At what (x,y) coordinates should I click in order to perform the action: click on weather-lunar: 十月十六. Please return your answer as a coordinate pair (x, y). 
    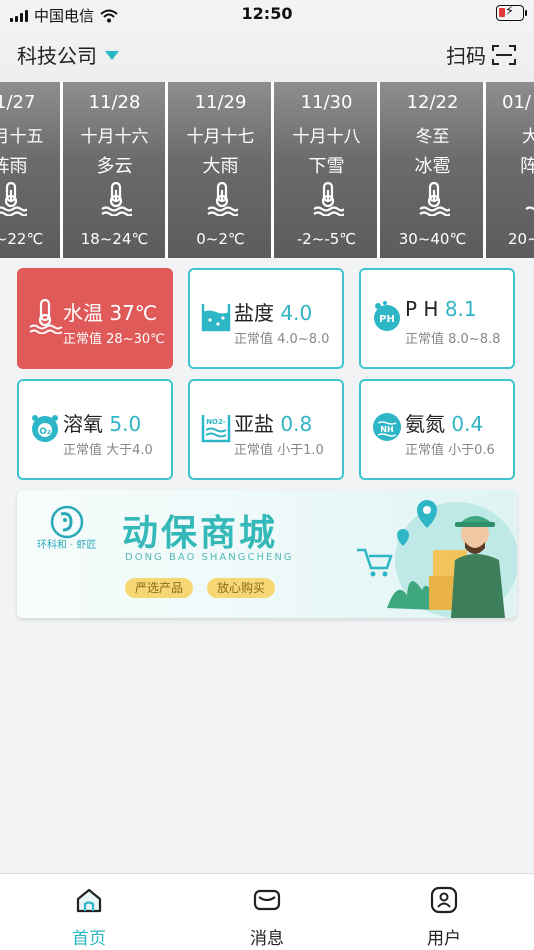
    Looking at the image, I should click on (114, 137).